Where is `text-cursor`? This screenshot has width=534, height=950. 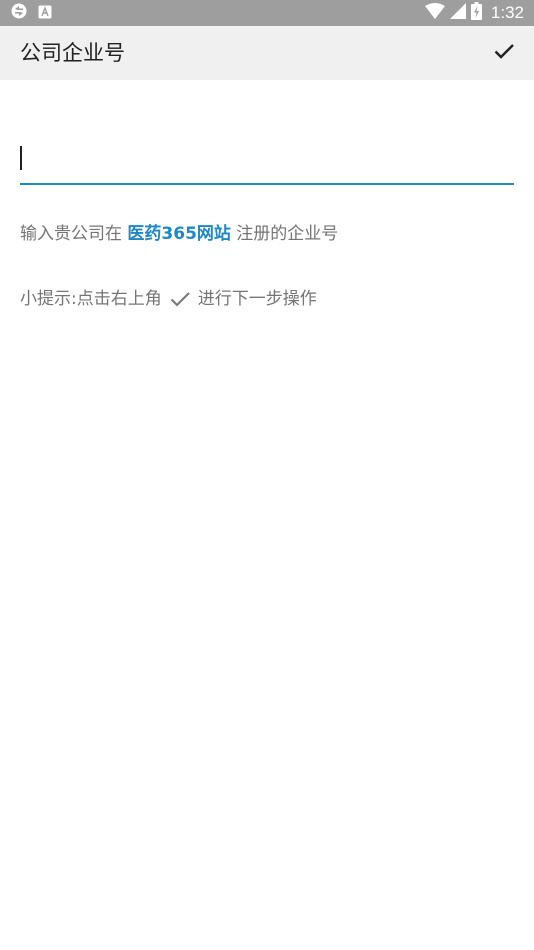 text-cursor is located at coordinates (21, 158).